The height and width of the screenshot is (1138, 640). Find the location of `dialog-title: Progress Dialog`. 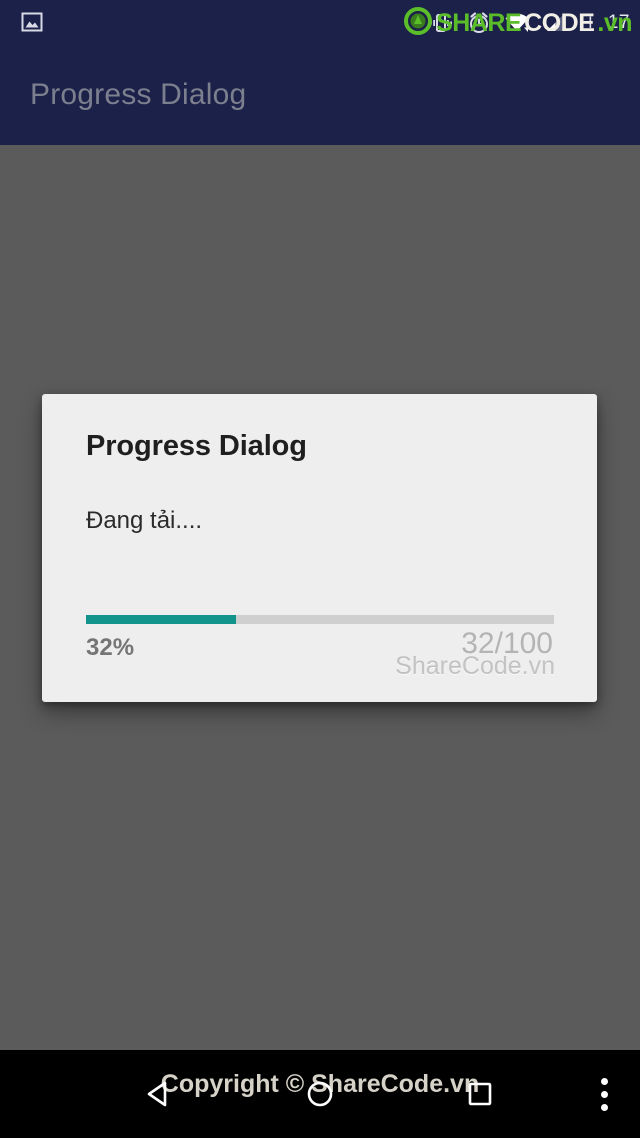

dialog-title: Progress Dialog is located at coordinates (196, 446).